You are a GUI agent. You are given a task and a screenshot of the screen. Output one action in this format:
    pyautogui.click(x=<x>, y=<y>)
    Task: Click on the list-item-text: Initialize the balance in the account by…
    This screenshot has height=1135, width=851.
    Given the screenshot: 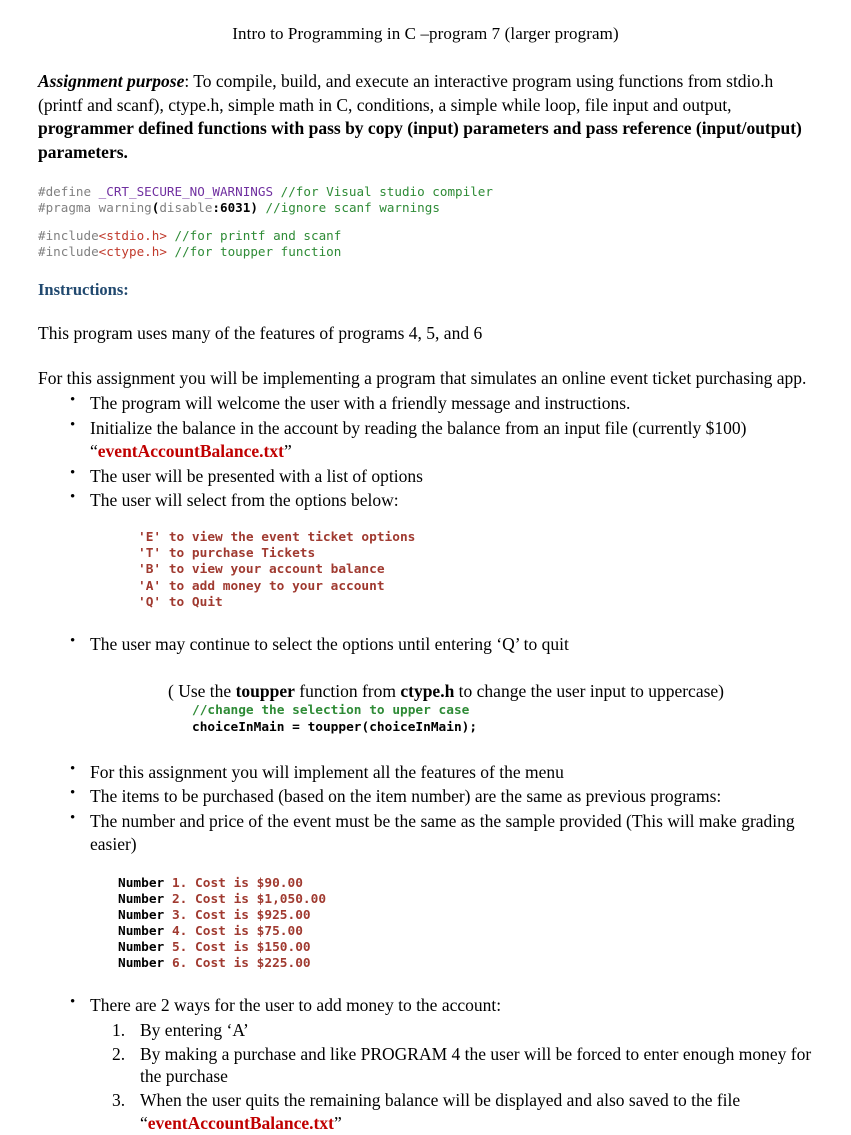 What is the action you would take?
    pyautogui.click(x=418, y=428)
    